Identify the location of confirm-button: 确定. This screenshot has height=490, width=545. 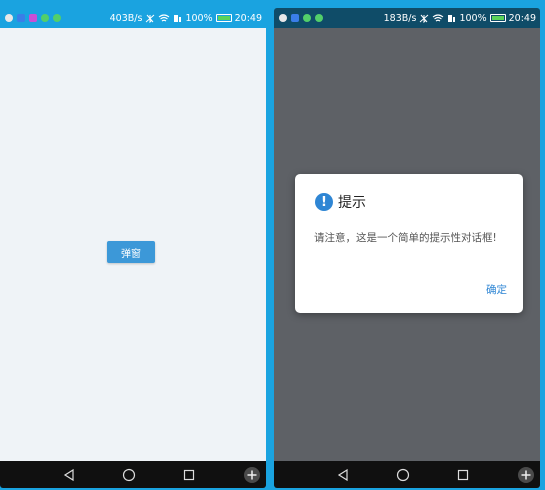
(496, 289).